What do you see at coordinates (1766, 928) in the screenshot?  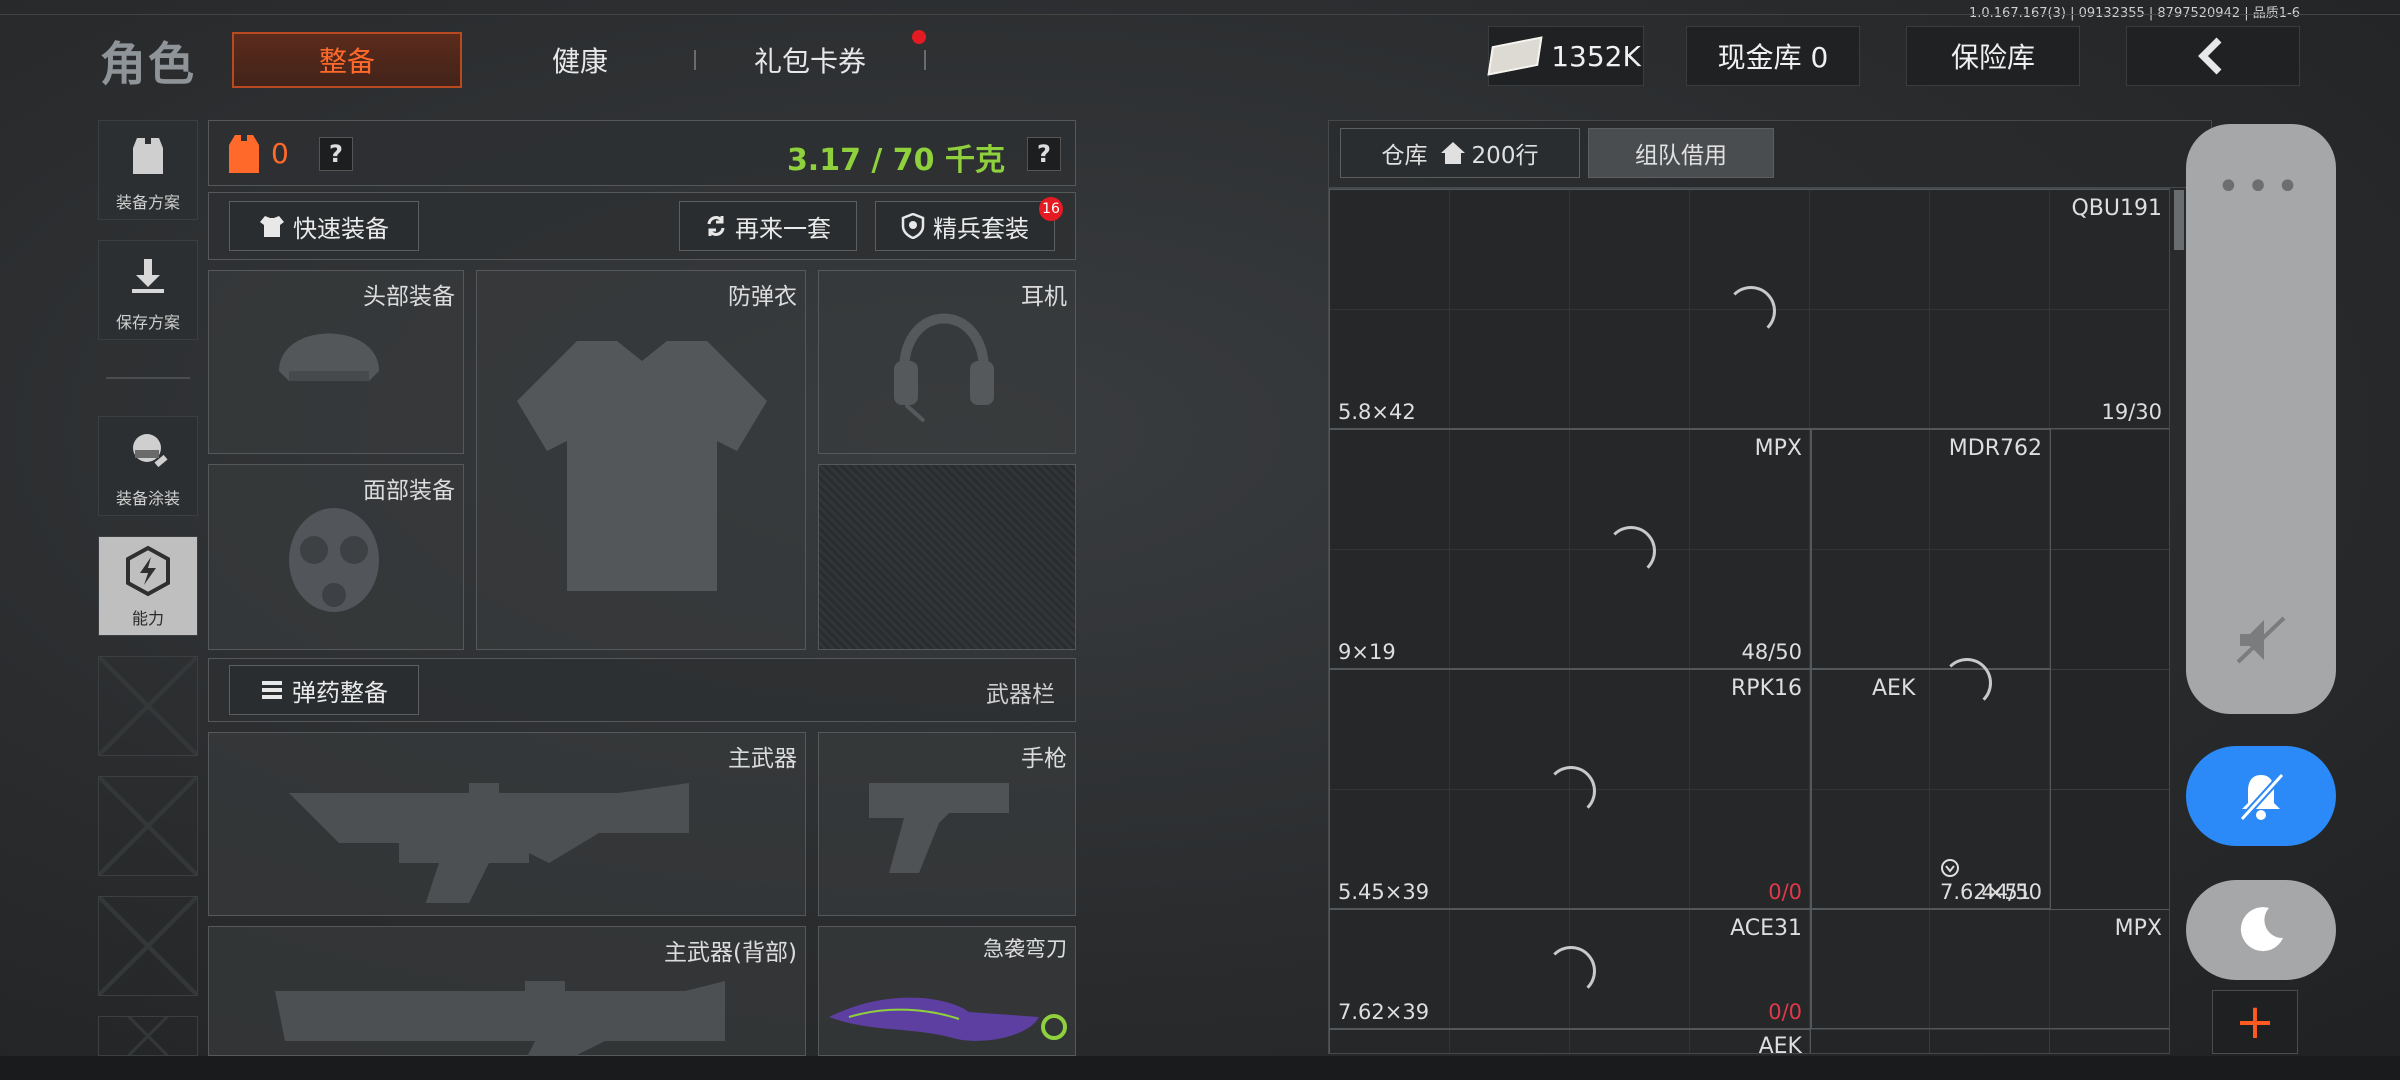 I see `item-name: ACE31` at bounding box center [1766, 928].